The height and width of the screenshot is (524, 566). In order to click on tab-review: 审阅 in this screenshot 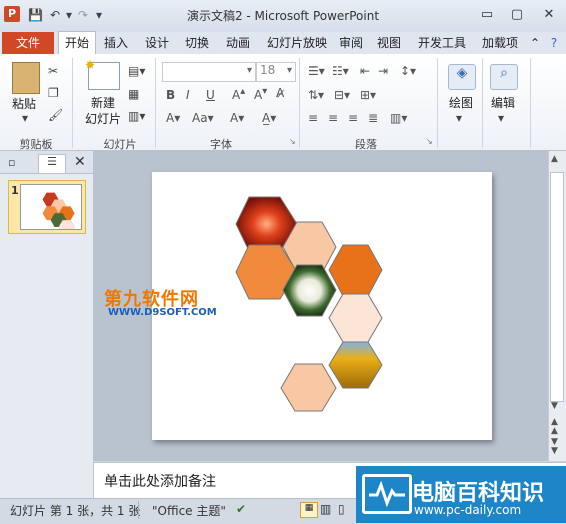, I will do `click(351, 43)`.